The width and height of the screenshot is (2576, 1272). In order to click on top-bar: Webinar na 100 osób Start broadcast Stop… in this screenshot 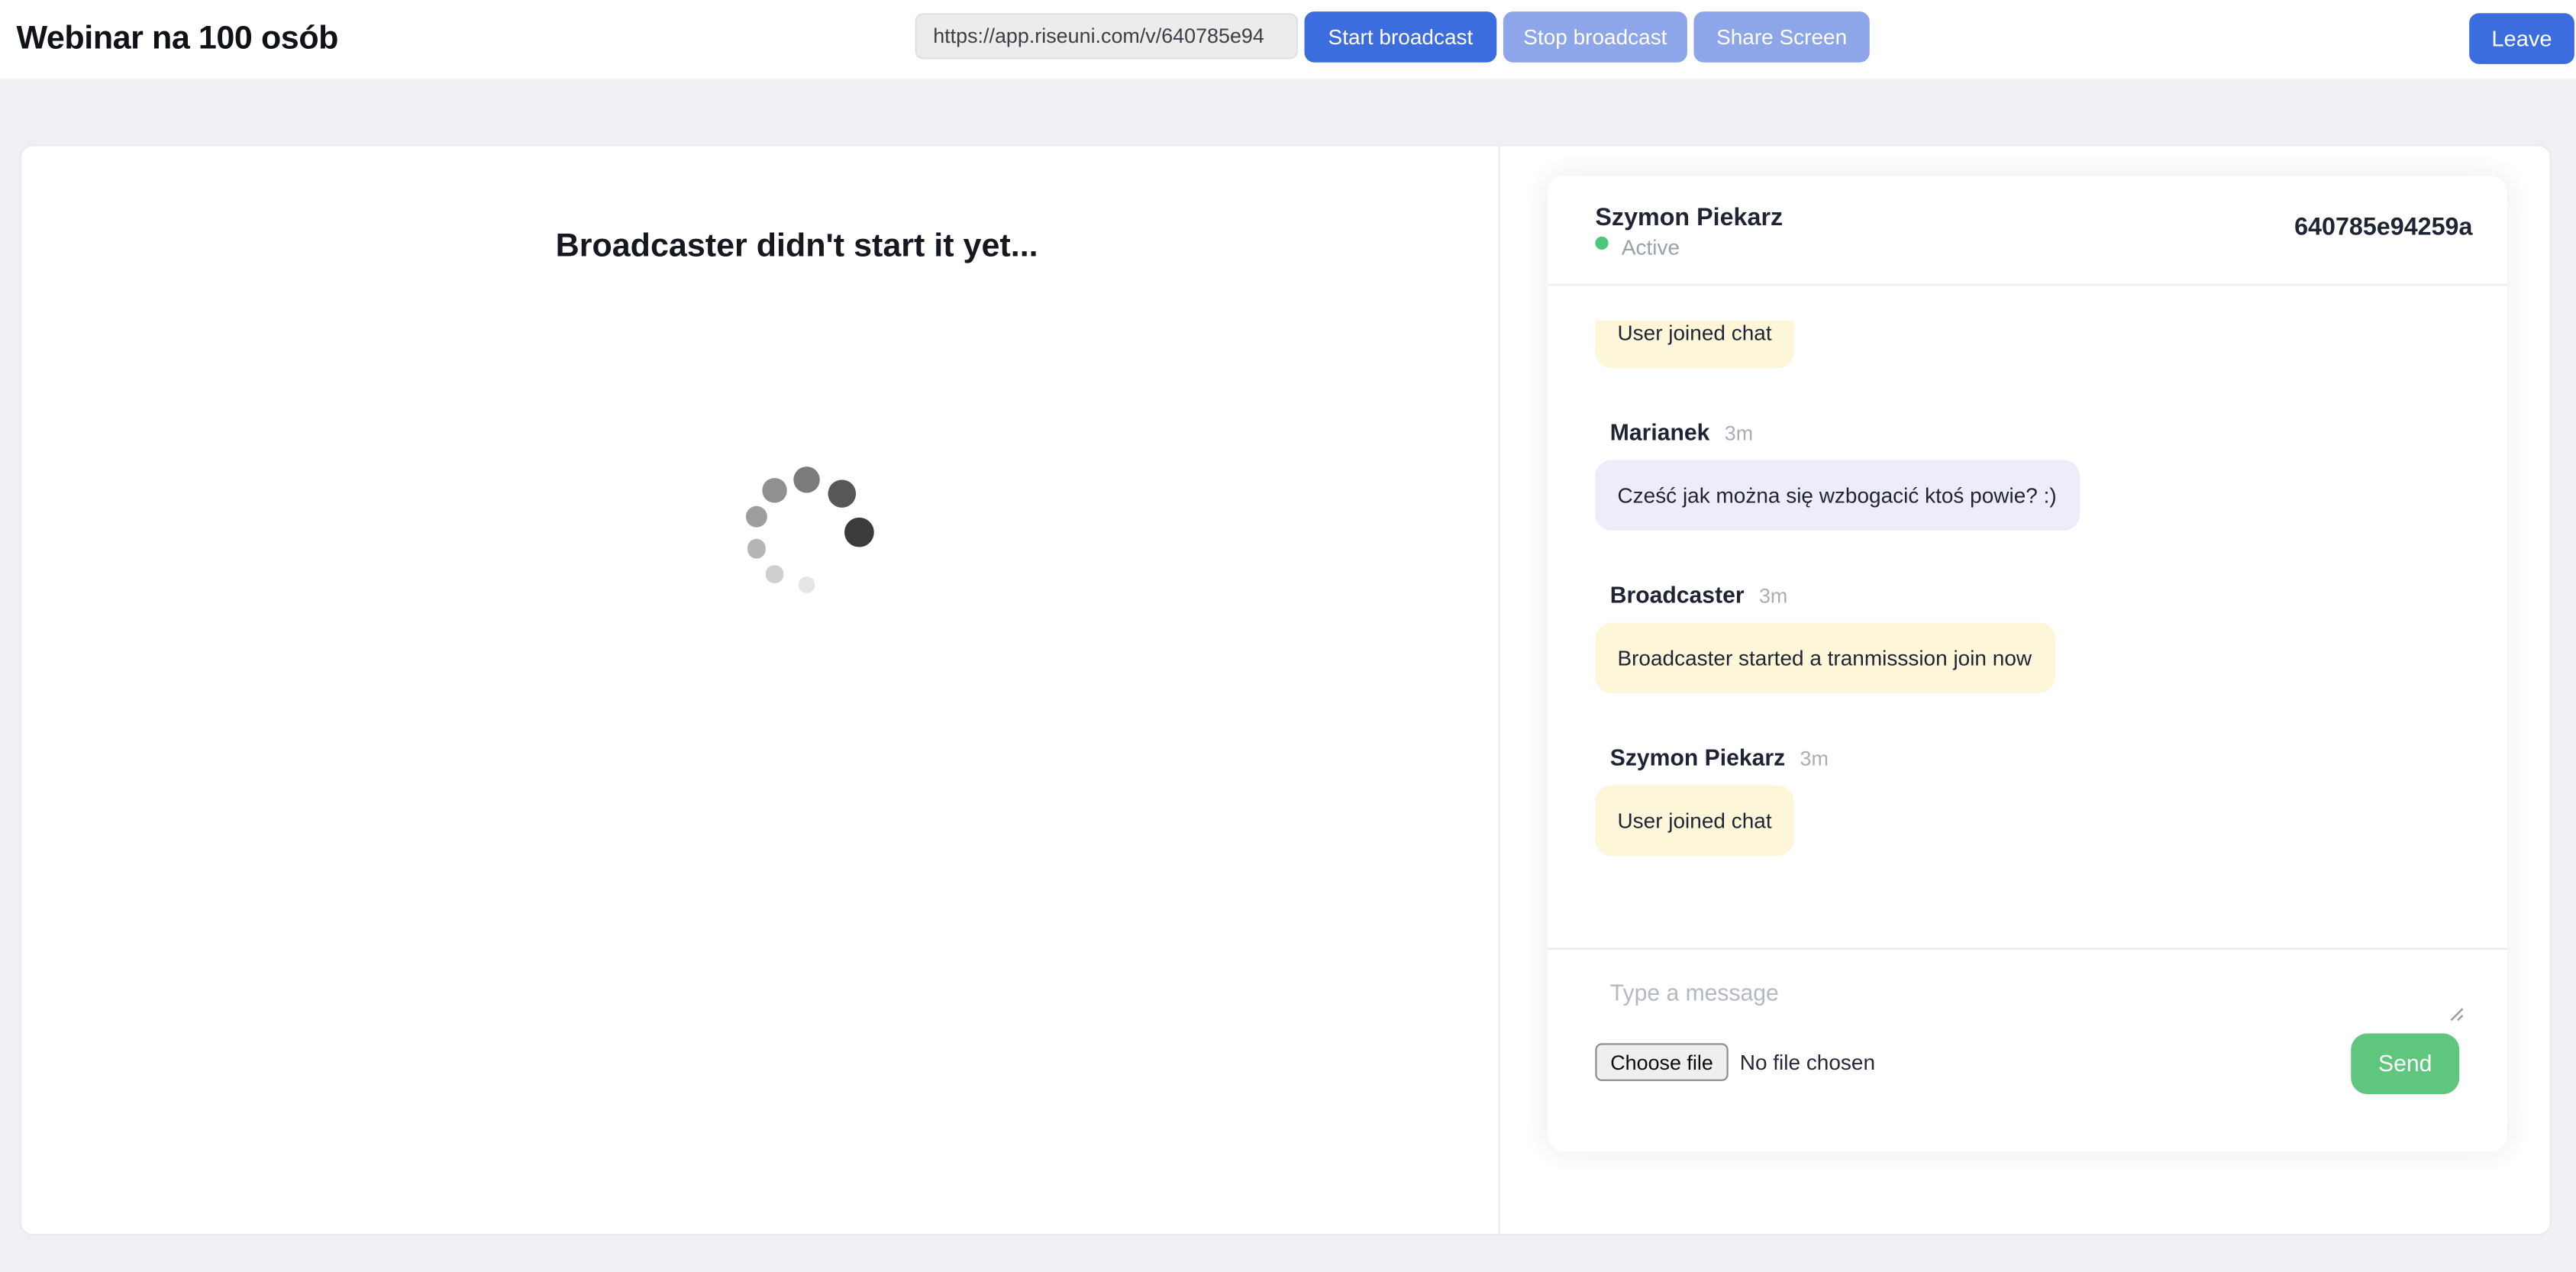, I will do `click(1288, 40)`.